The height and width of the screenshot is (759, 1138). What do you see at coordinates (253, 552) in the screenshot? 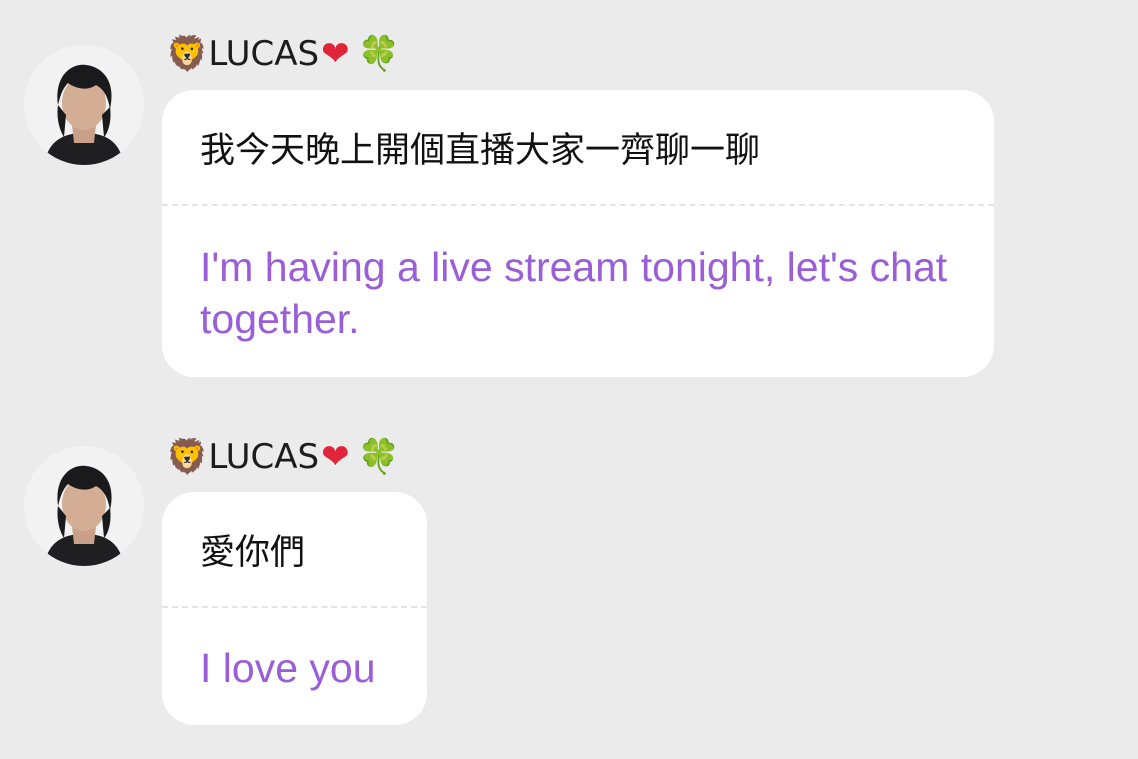
I see `original-text: 愛你們` at bounding box center [253, 552].